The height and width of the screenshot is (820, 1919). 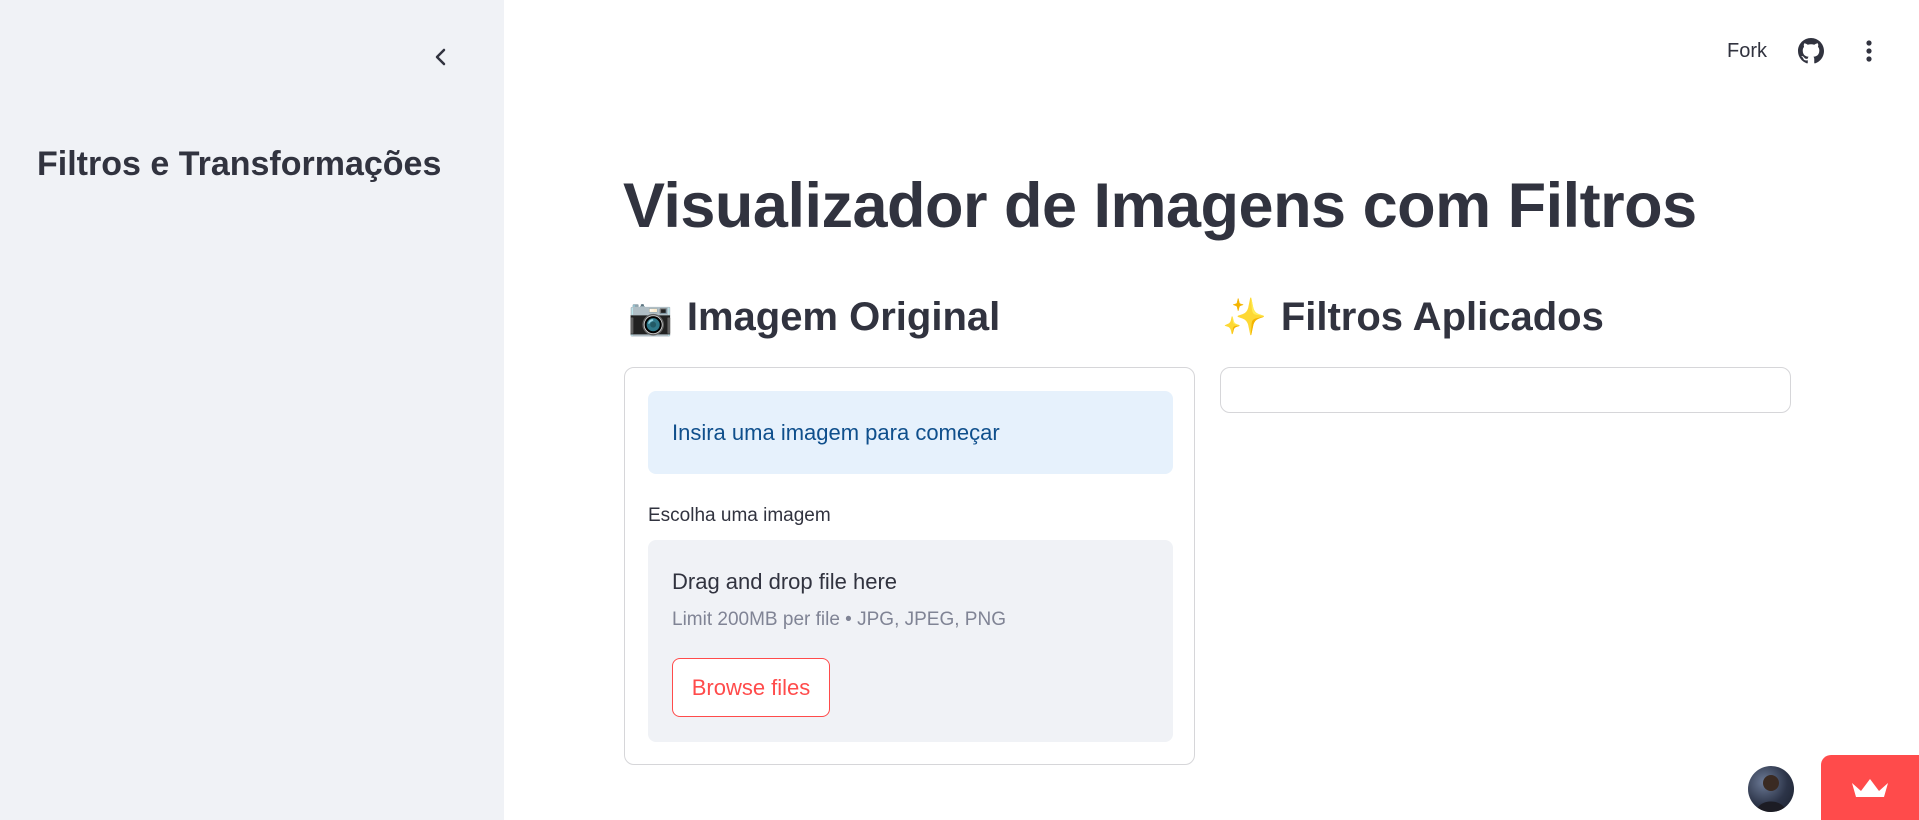 What do you see at coordinates (739, 515) in the screenshot?
I see `uploader-label: Escolha uma imagem` at bounding box center [739, 515].